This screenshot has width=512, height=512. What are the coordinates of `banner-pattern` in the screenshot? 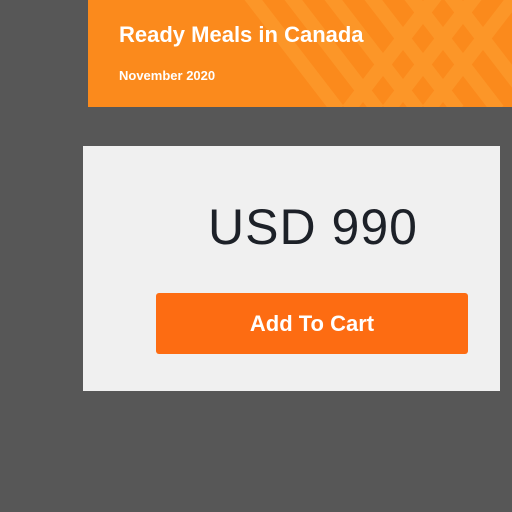 It's located at (378, 53).